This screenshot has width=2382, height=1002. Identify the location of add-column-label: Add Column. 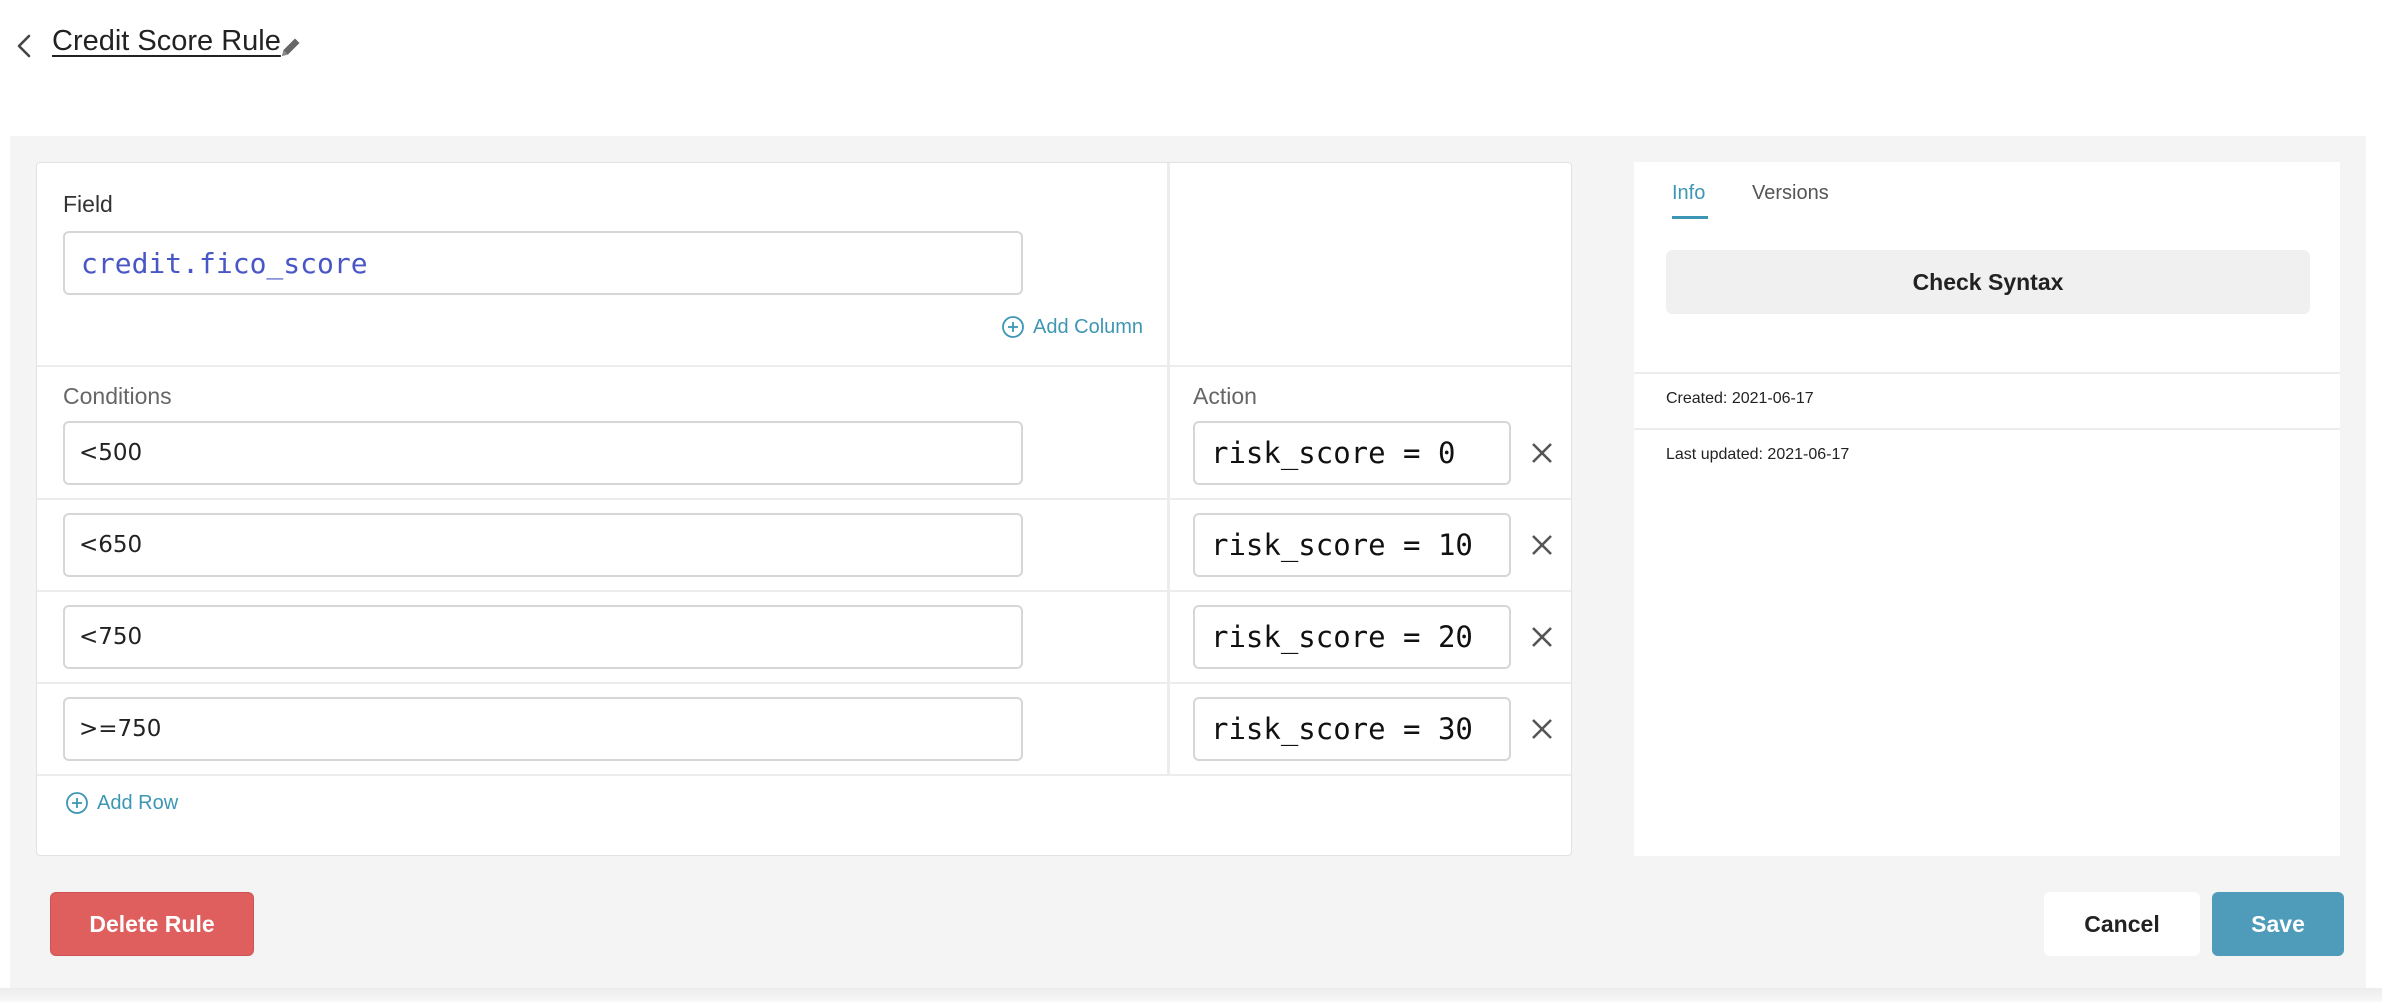
(1088, 326).